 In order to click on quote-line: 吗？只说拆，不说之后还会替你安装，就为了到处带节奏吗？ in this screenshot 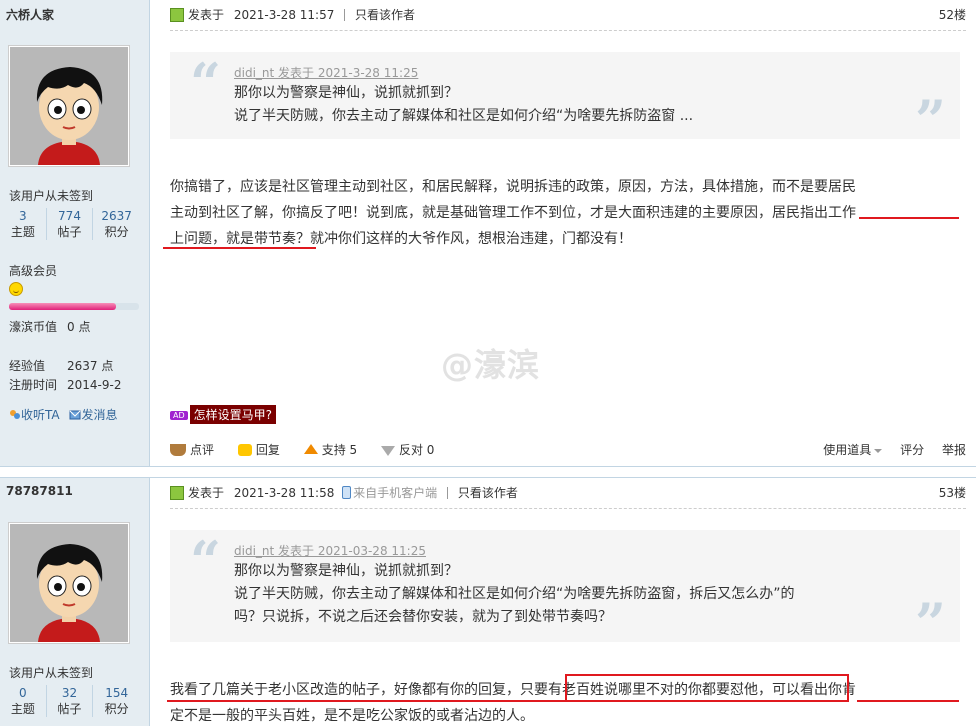, I will do `click(423, 617)`.